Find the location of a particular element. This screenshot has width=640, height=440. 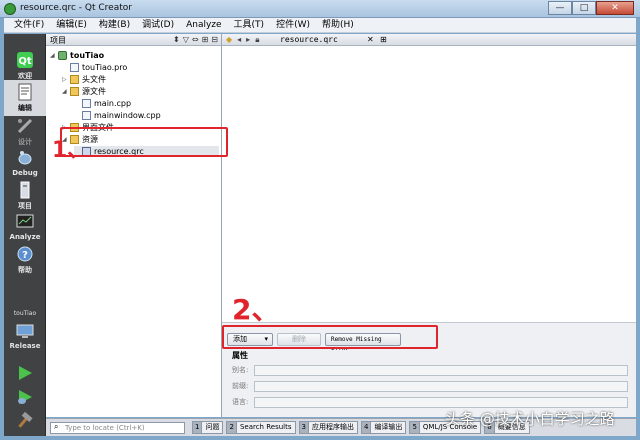

project-panel-title: 项目 is located at coordinates (58, 40).